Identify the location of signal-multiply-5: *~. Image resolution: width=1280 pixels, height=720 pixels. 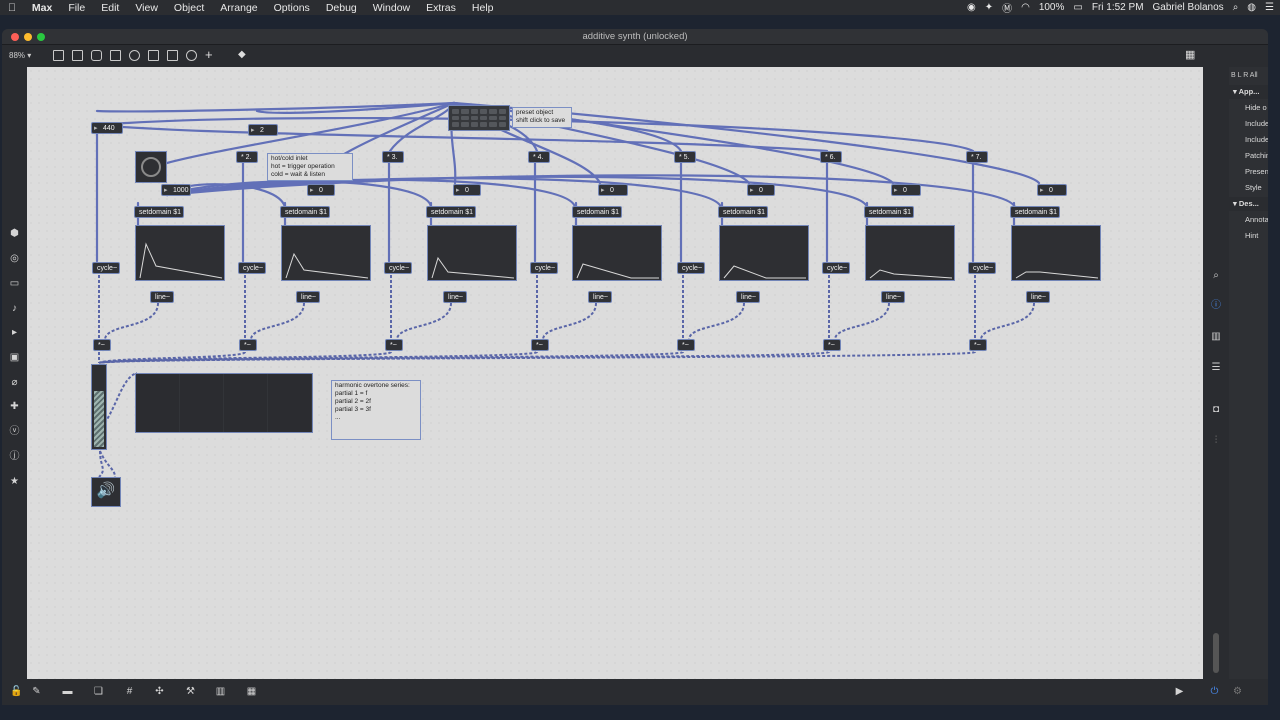
(686, 345).